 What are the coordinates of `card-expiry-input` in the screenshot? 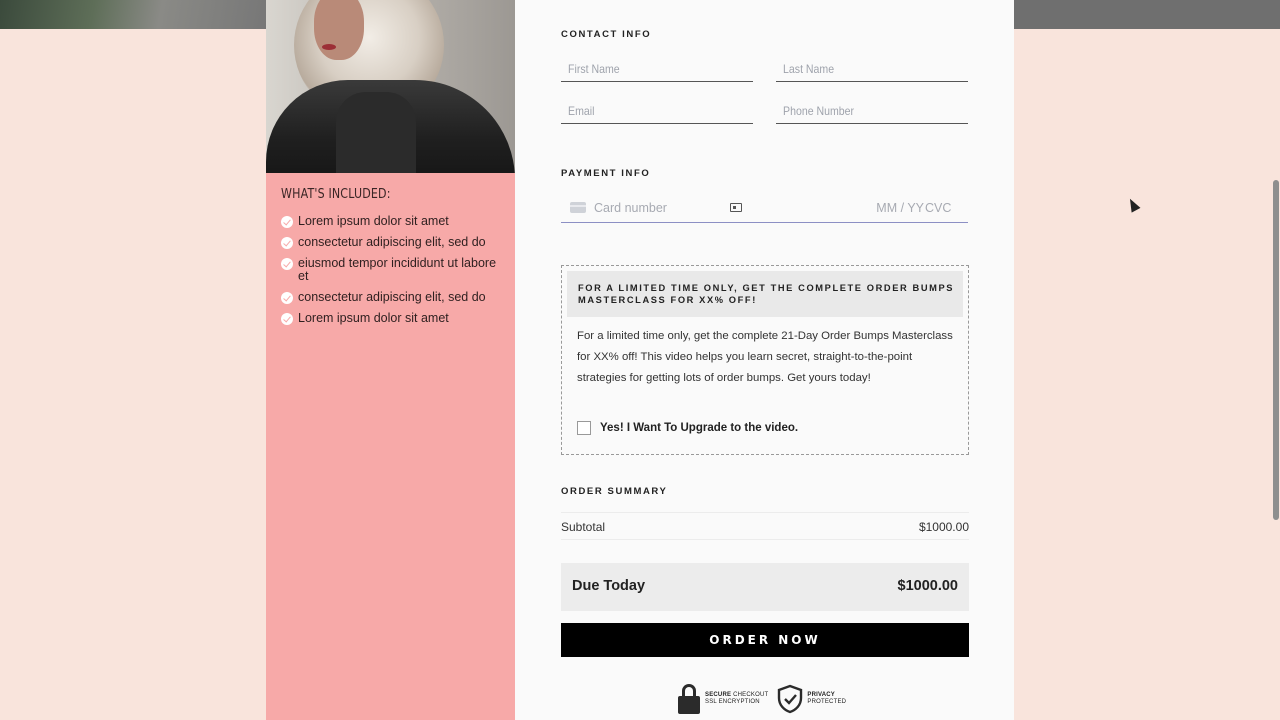 It's located at (896, 208).